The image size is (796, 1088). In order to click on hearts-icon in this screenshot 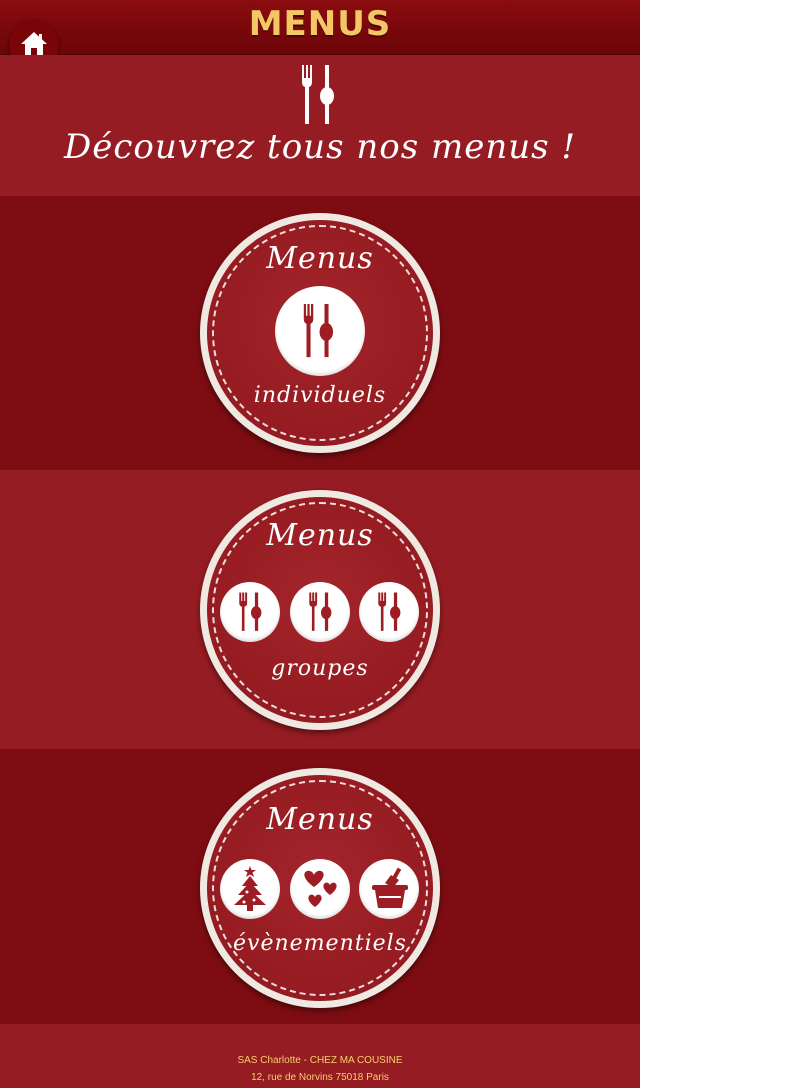, I will do `click(320, 888)`.